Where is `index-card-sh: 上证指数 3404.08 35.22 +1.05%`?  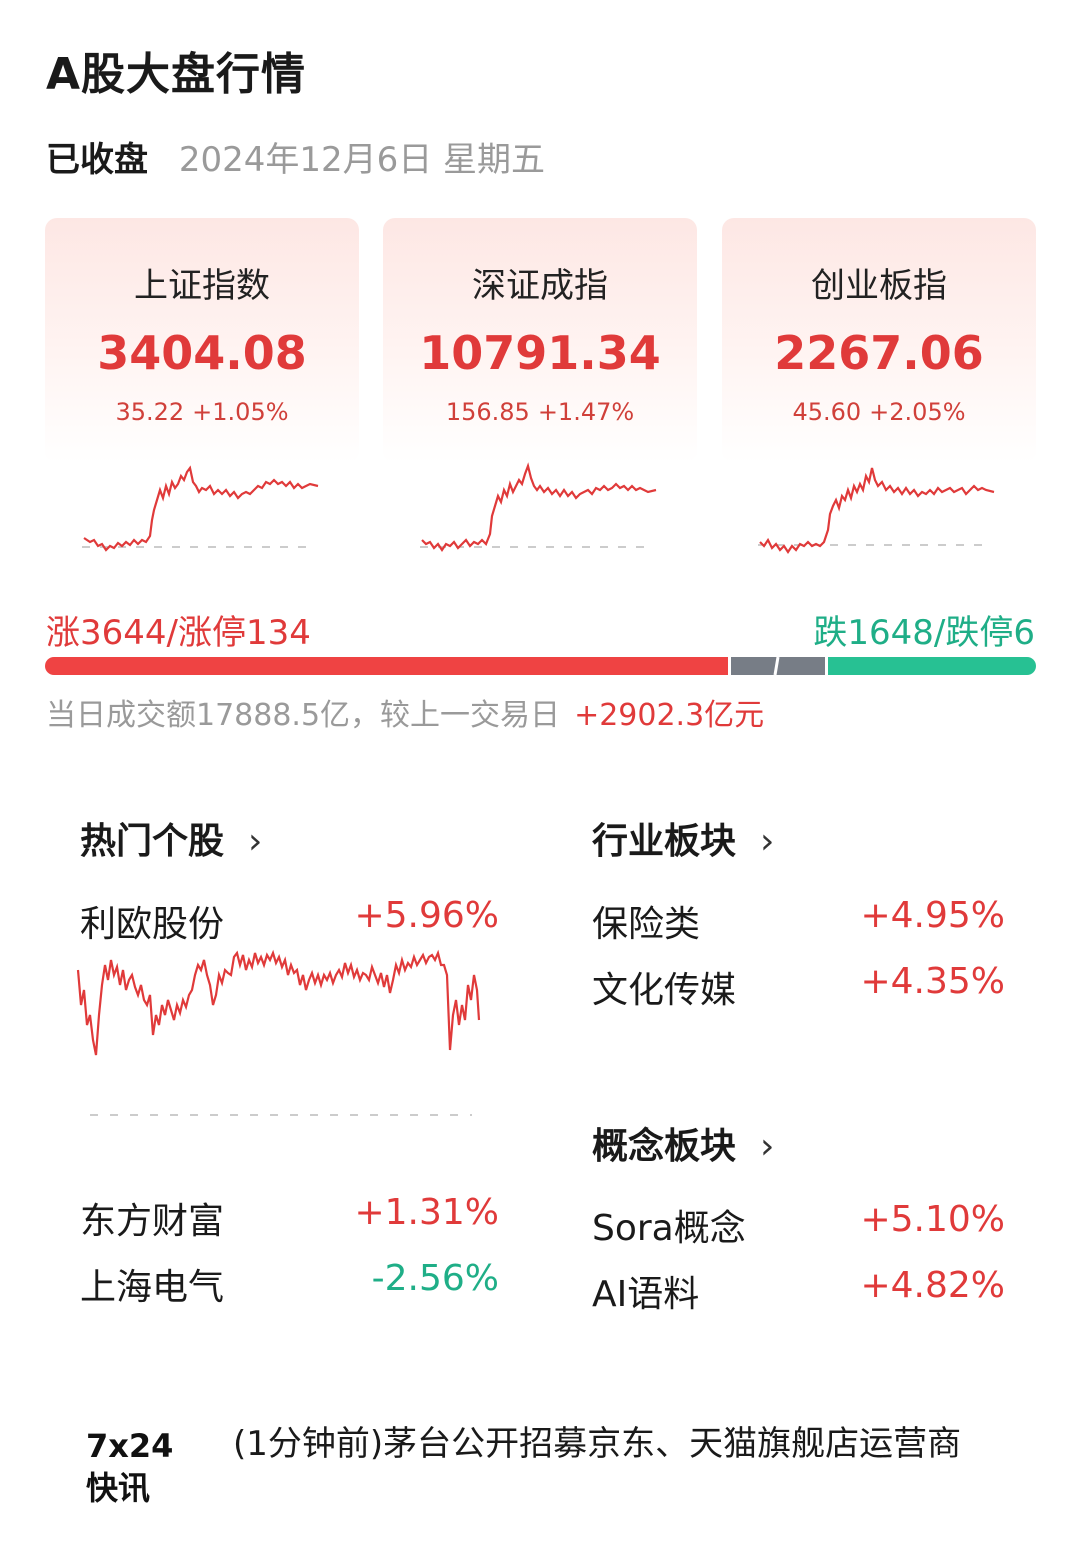 index-card-sh: 上证指数 3404.08 35.22 +1.05% is located at coordinates (202, 340).